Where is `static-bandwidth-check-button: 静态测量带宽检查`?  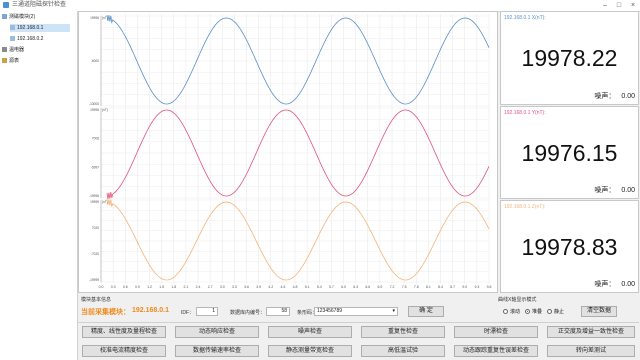 static-bandwidth-check-button: 静态测量带宽检查 is located at coordinates (310, 351).